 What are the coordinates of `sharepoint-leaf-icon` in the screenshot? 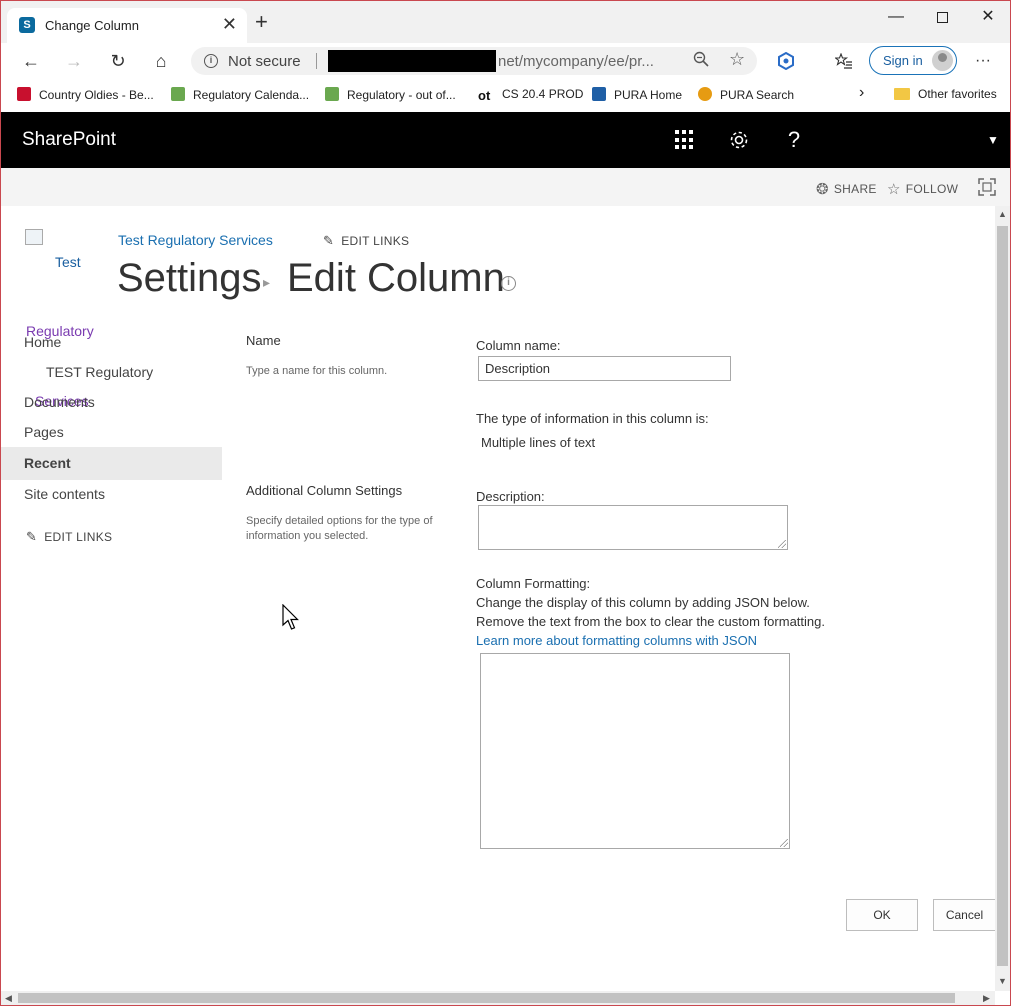 It's located at (332, 94).